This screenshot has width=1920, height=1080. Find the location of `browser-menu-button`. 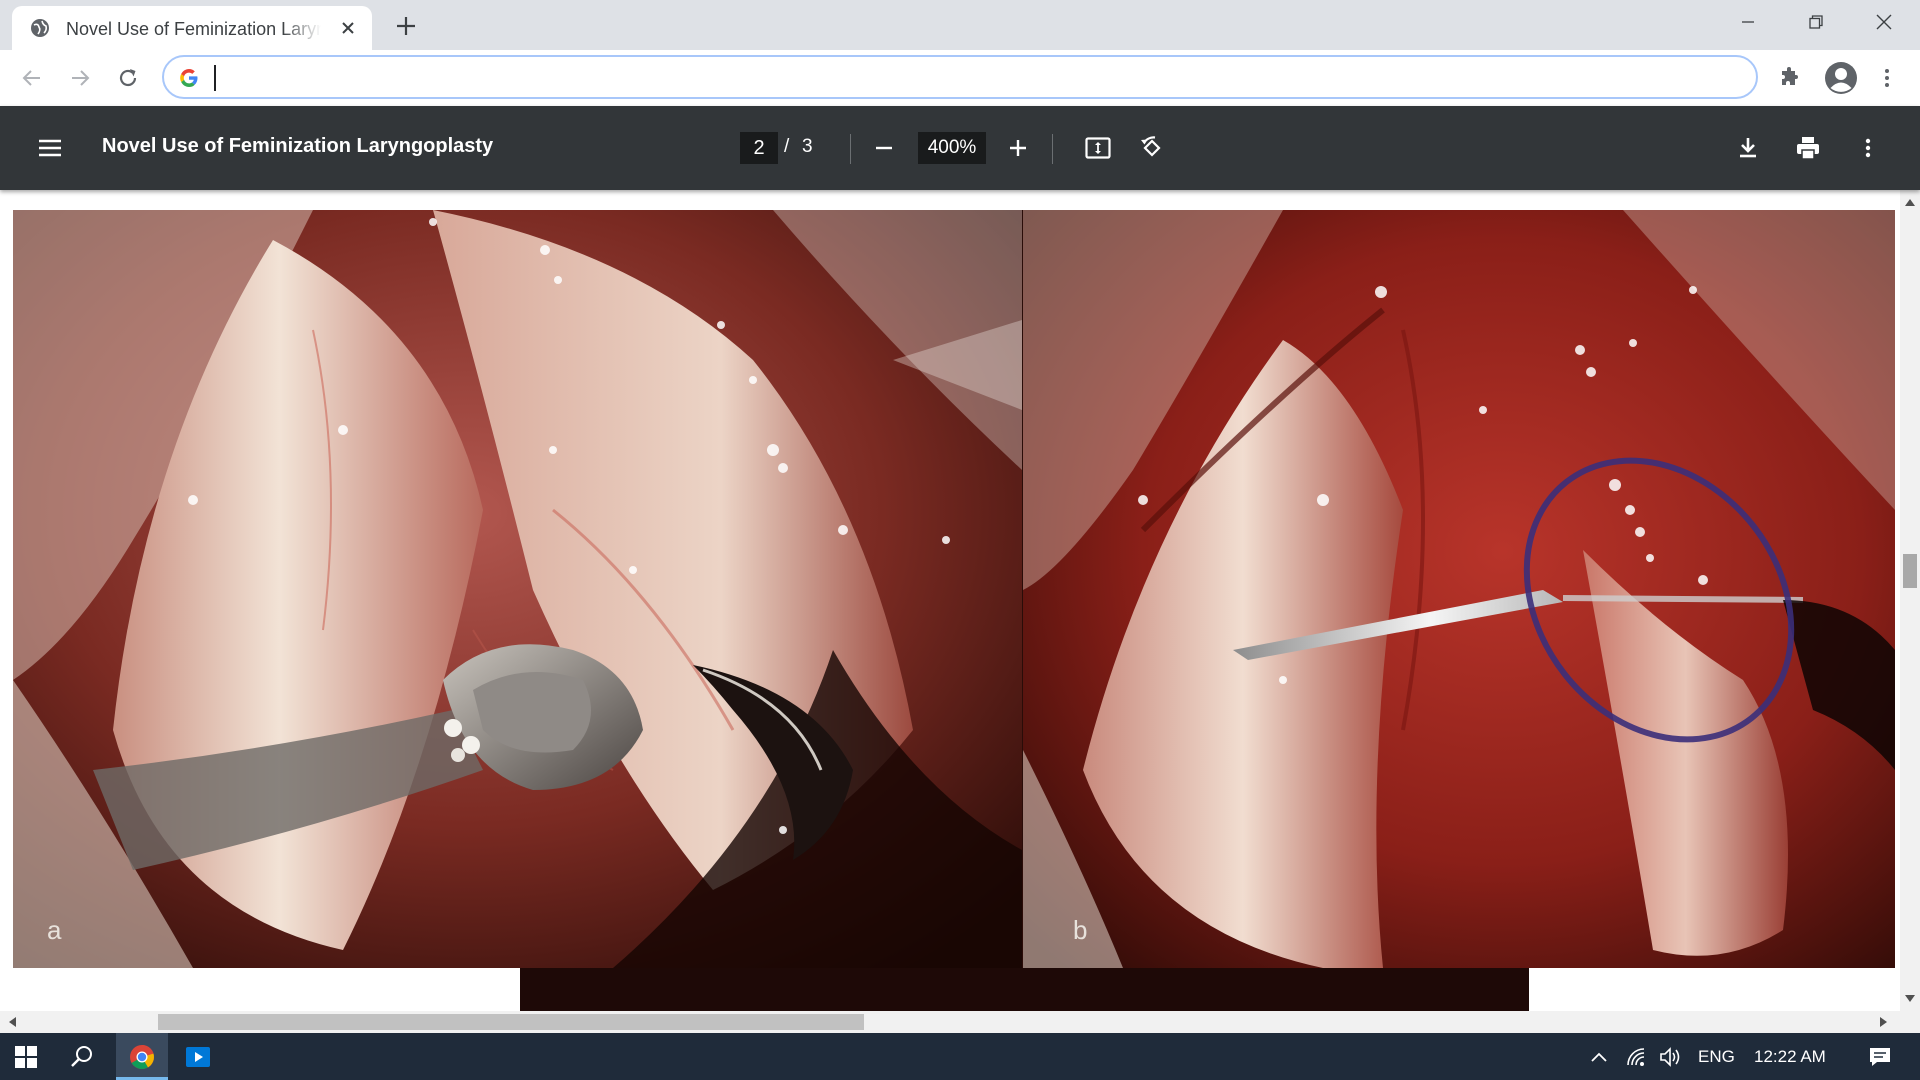

browser-menu-button is located at coordinates (1887, 78).